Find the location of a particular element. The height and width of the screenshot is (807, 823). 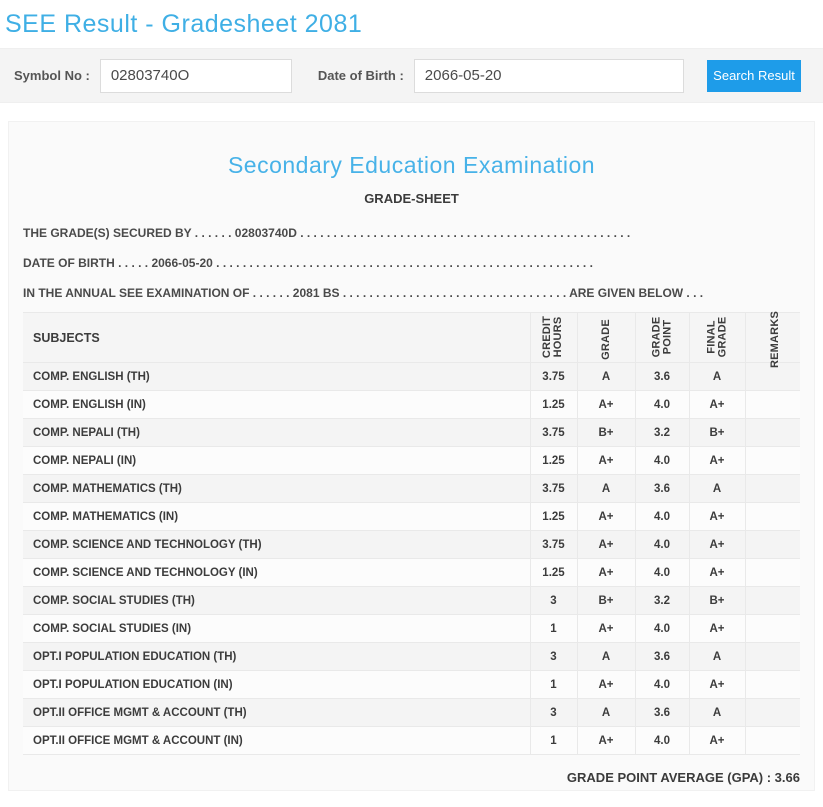

cell-subject: OPT.I POPULATION EDUCATION (IN) is located at coordinates (276, 684).